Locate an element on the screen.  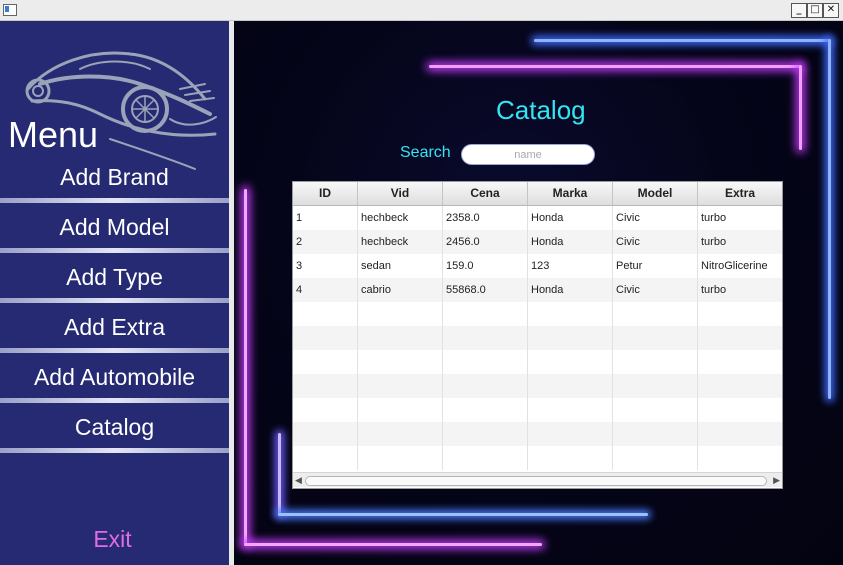
cell-model: Petur is located at coordinates (655, 266).